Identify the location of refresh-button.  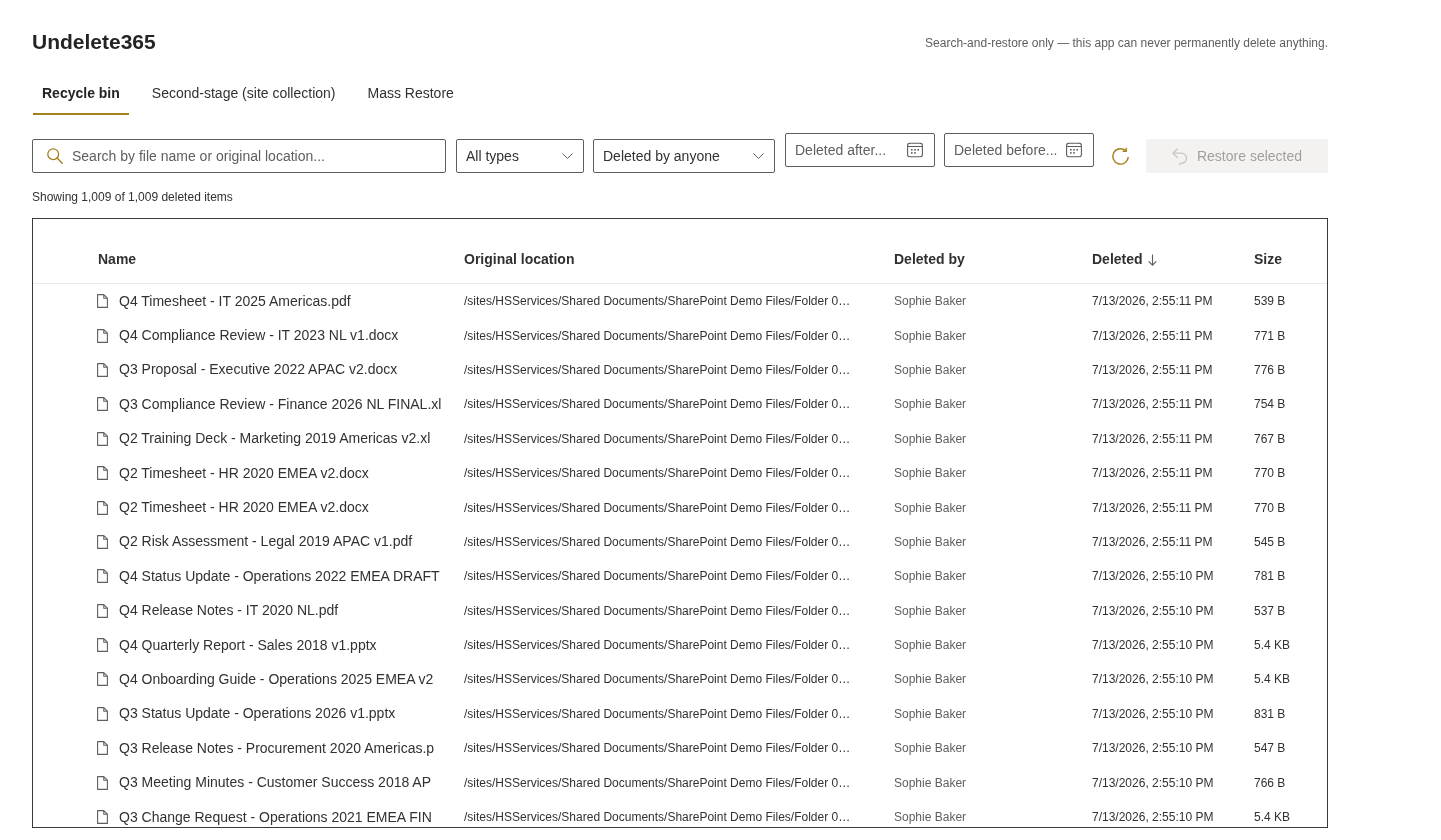
(1120, 156).